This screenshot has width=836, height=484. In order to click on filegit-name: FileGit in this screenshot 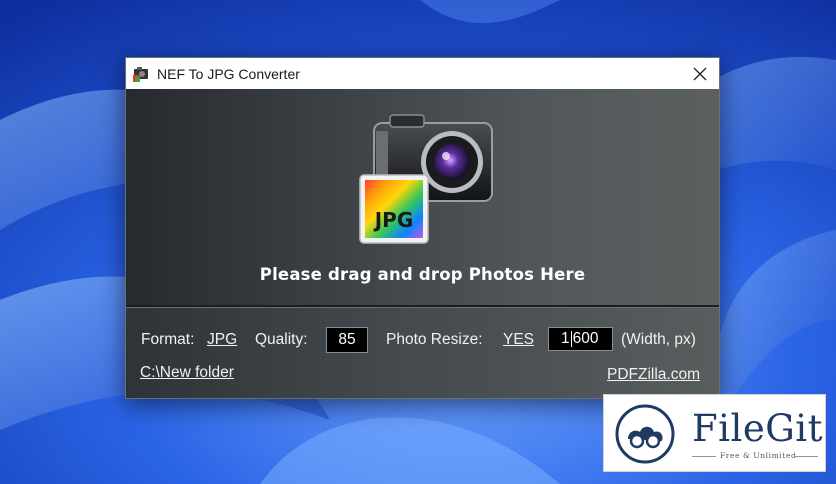, I will do `click(757, 428)`.